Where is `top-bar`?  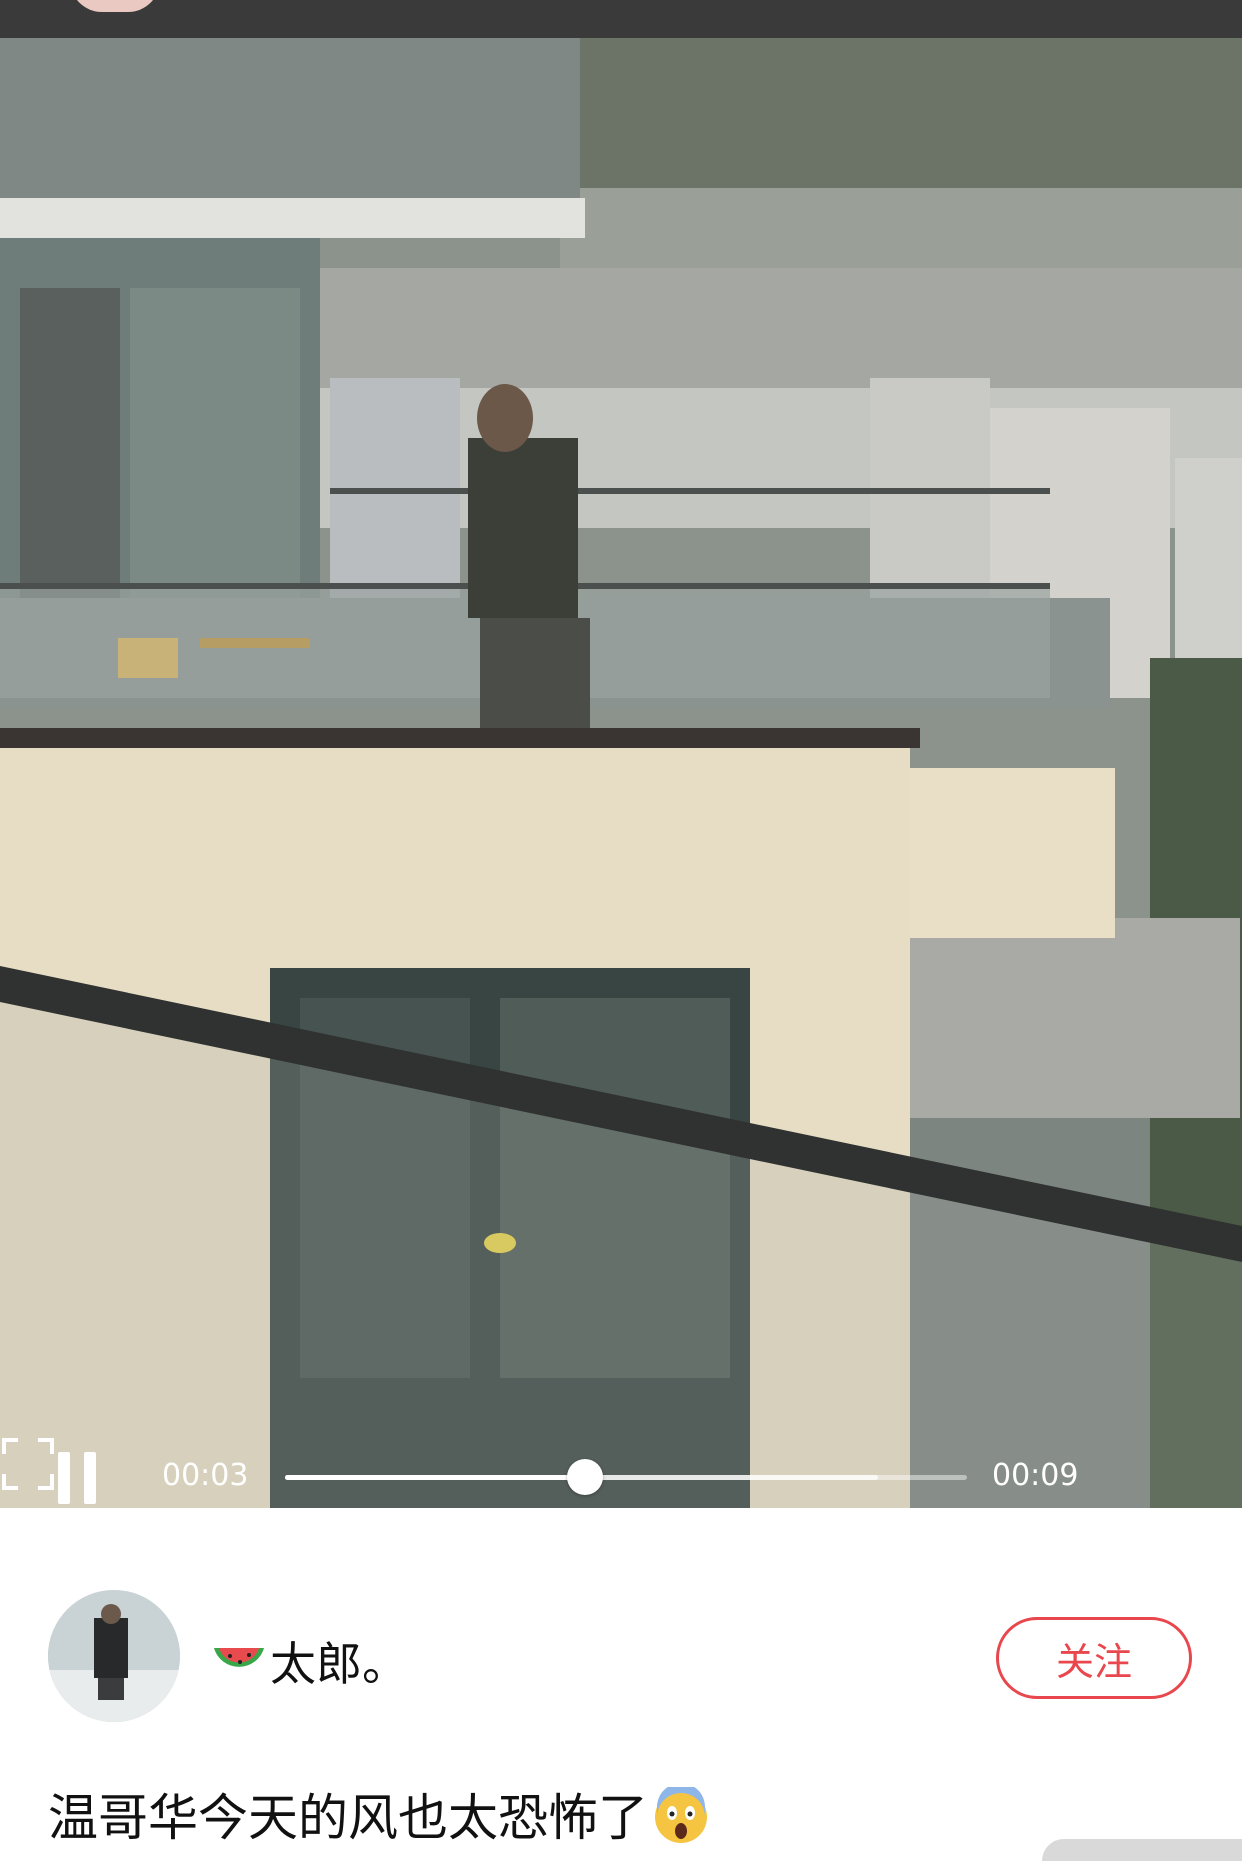 top-bar is located at coordinates (621, 19).